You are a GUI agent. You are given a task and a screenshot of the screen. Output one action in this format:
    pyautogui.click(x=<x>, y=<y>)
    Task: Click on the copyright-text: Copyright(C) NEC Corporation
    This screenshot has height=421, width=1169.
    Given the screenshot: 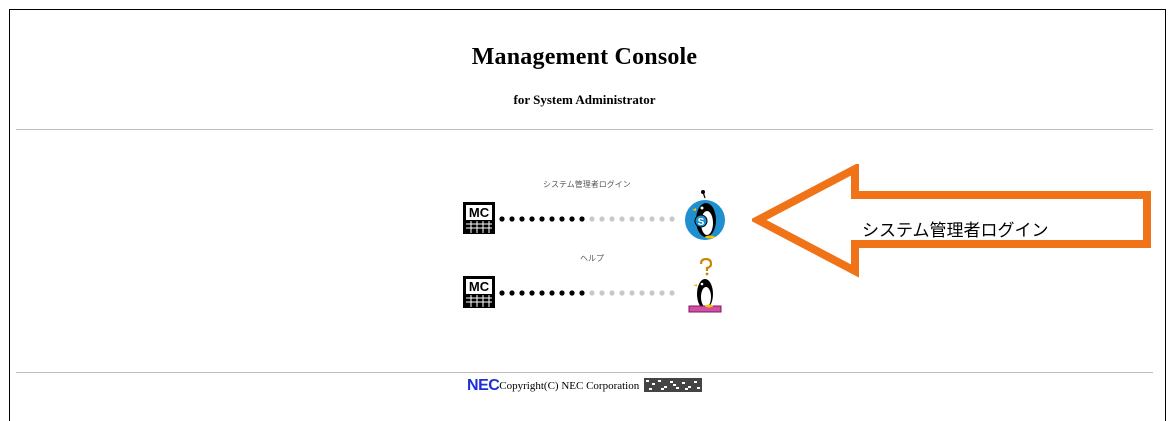 What is the action you would take?
    pyautogui.click(x=569, y=386)
    